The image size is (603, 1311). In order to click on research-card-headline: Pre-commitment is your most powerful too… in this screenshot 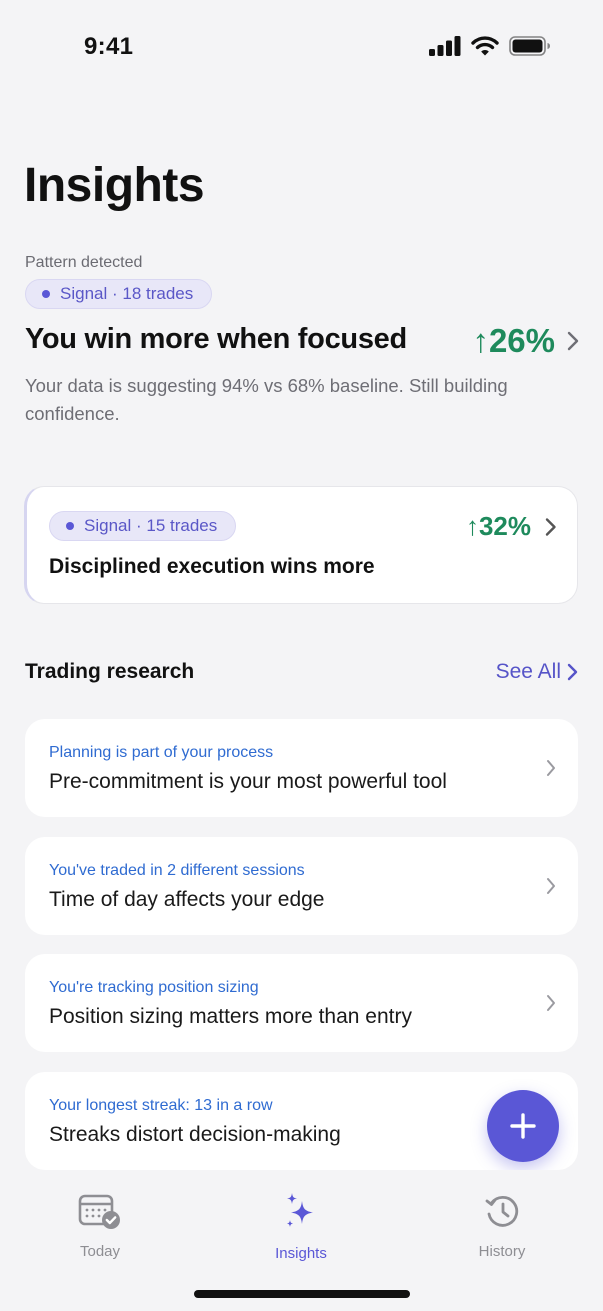, I will do `click(248, 781)`.